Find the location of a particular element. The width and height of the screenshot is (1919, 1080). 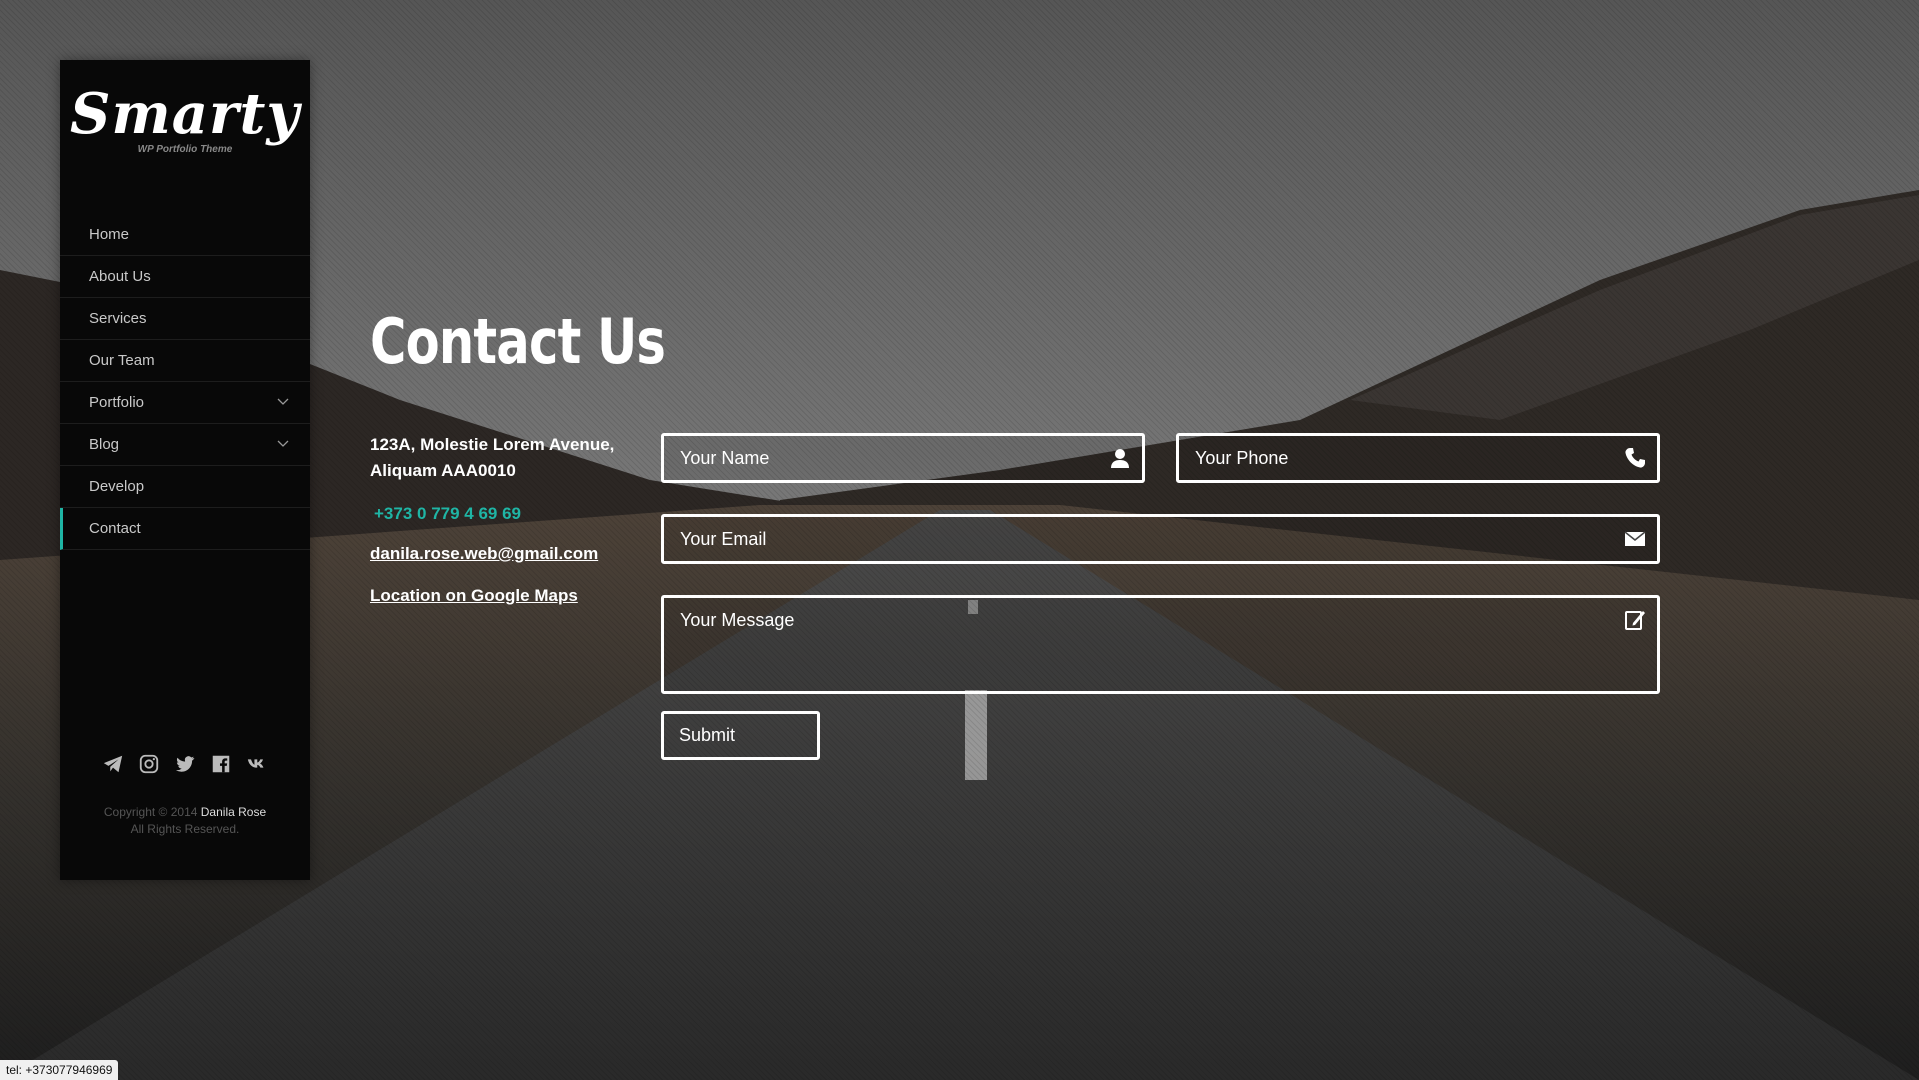

name-field-wrapper is located at coordinates (903, 458).